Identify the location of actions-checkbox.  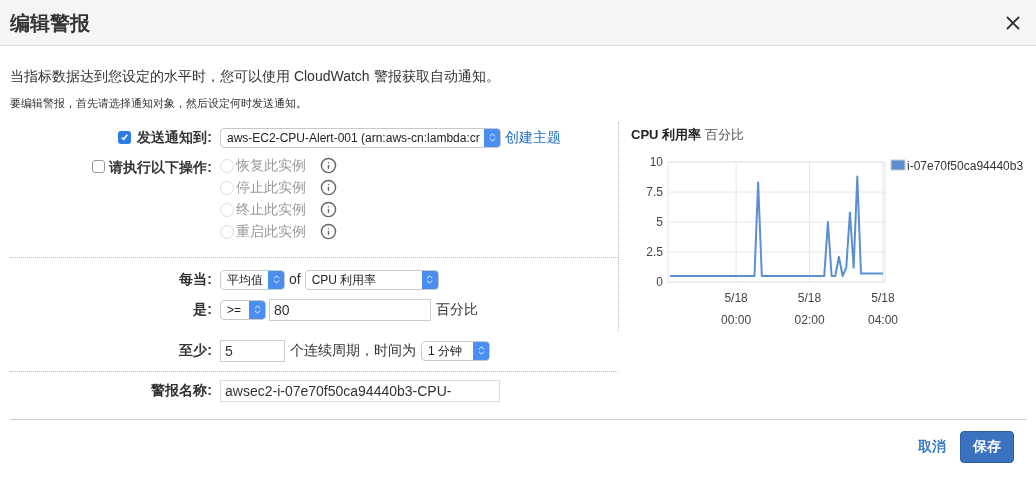
(99, 166).